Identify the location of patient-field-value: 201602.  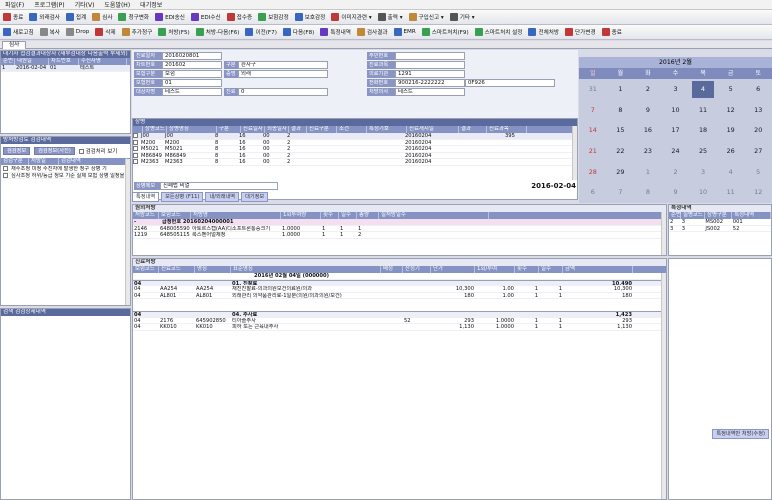
(192, 65).